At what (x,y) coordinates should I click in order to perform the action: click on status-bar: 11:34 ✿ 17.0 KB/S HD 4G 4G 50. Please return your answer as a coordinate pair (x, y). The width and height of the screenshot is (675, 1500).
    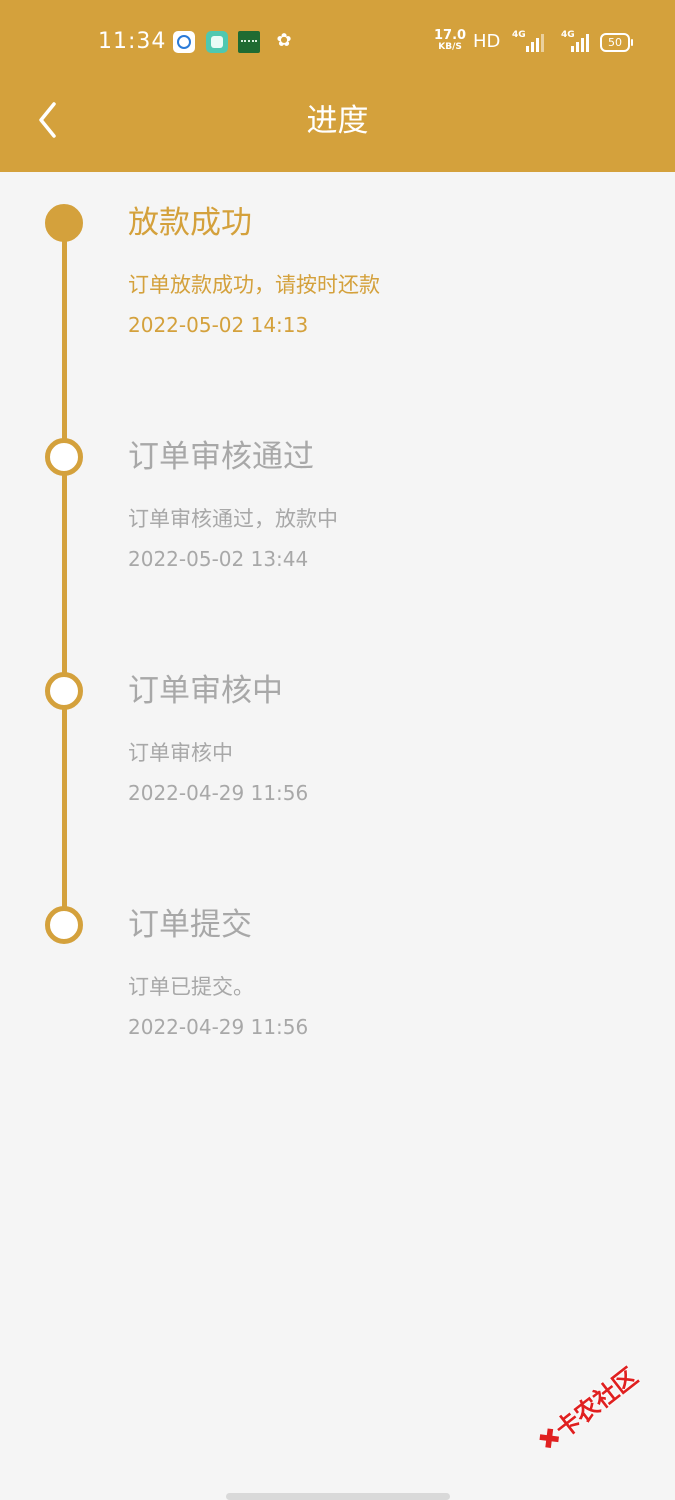
    Looking at the image, I should click on (337, 42).